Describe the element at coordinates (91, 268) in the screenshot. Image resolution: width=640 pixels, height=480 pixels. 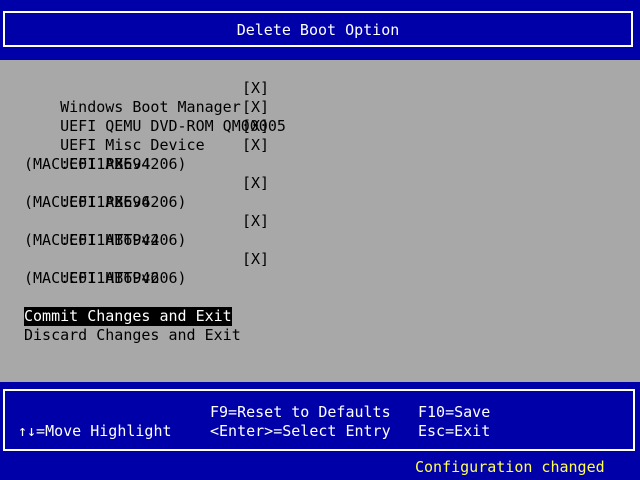
I see `boot-option-uefi-httpv6: UEFI HTTPv6` at that location.